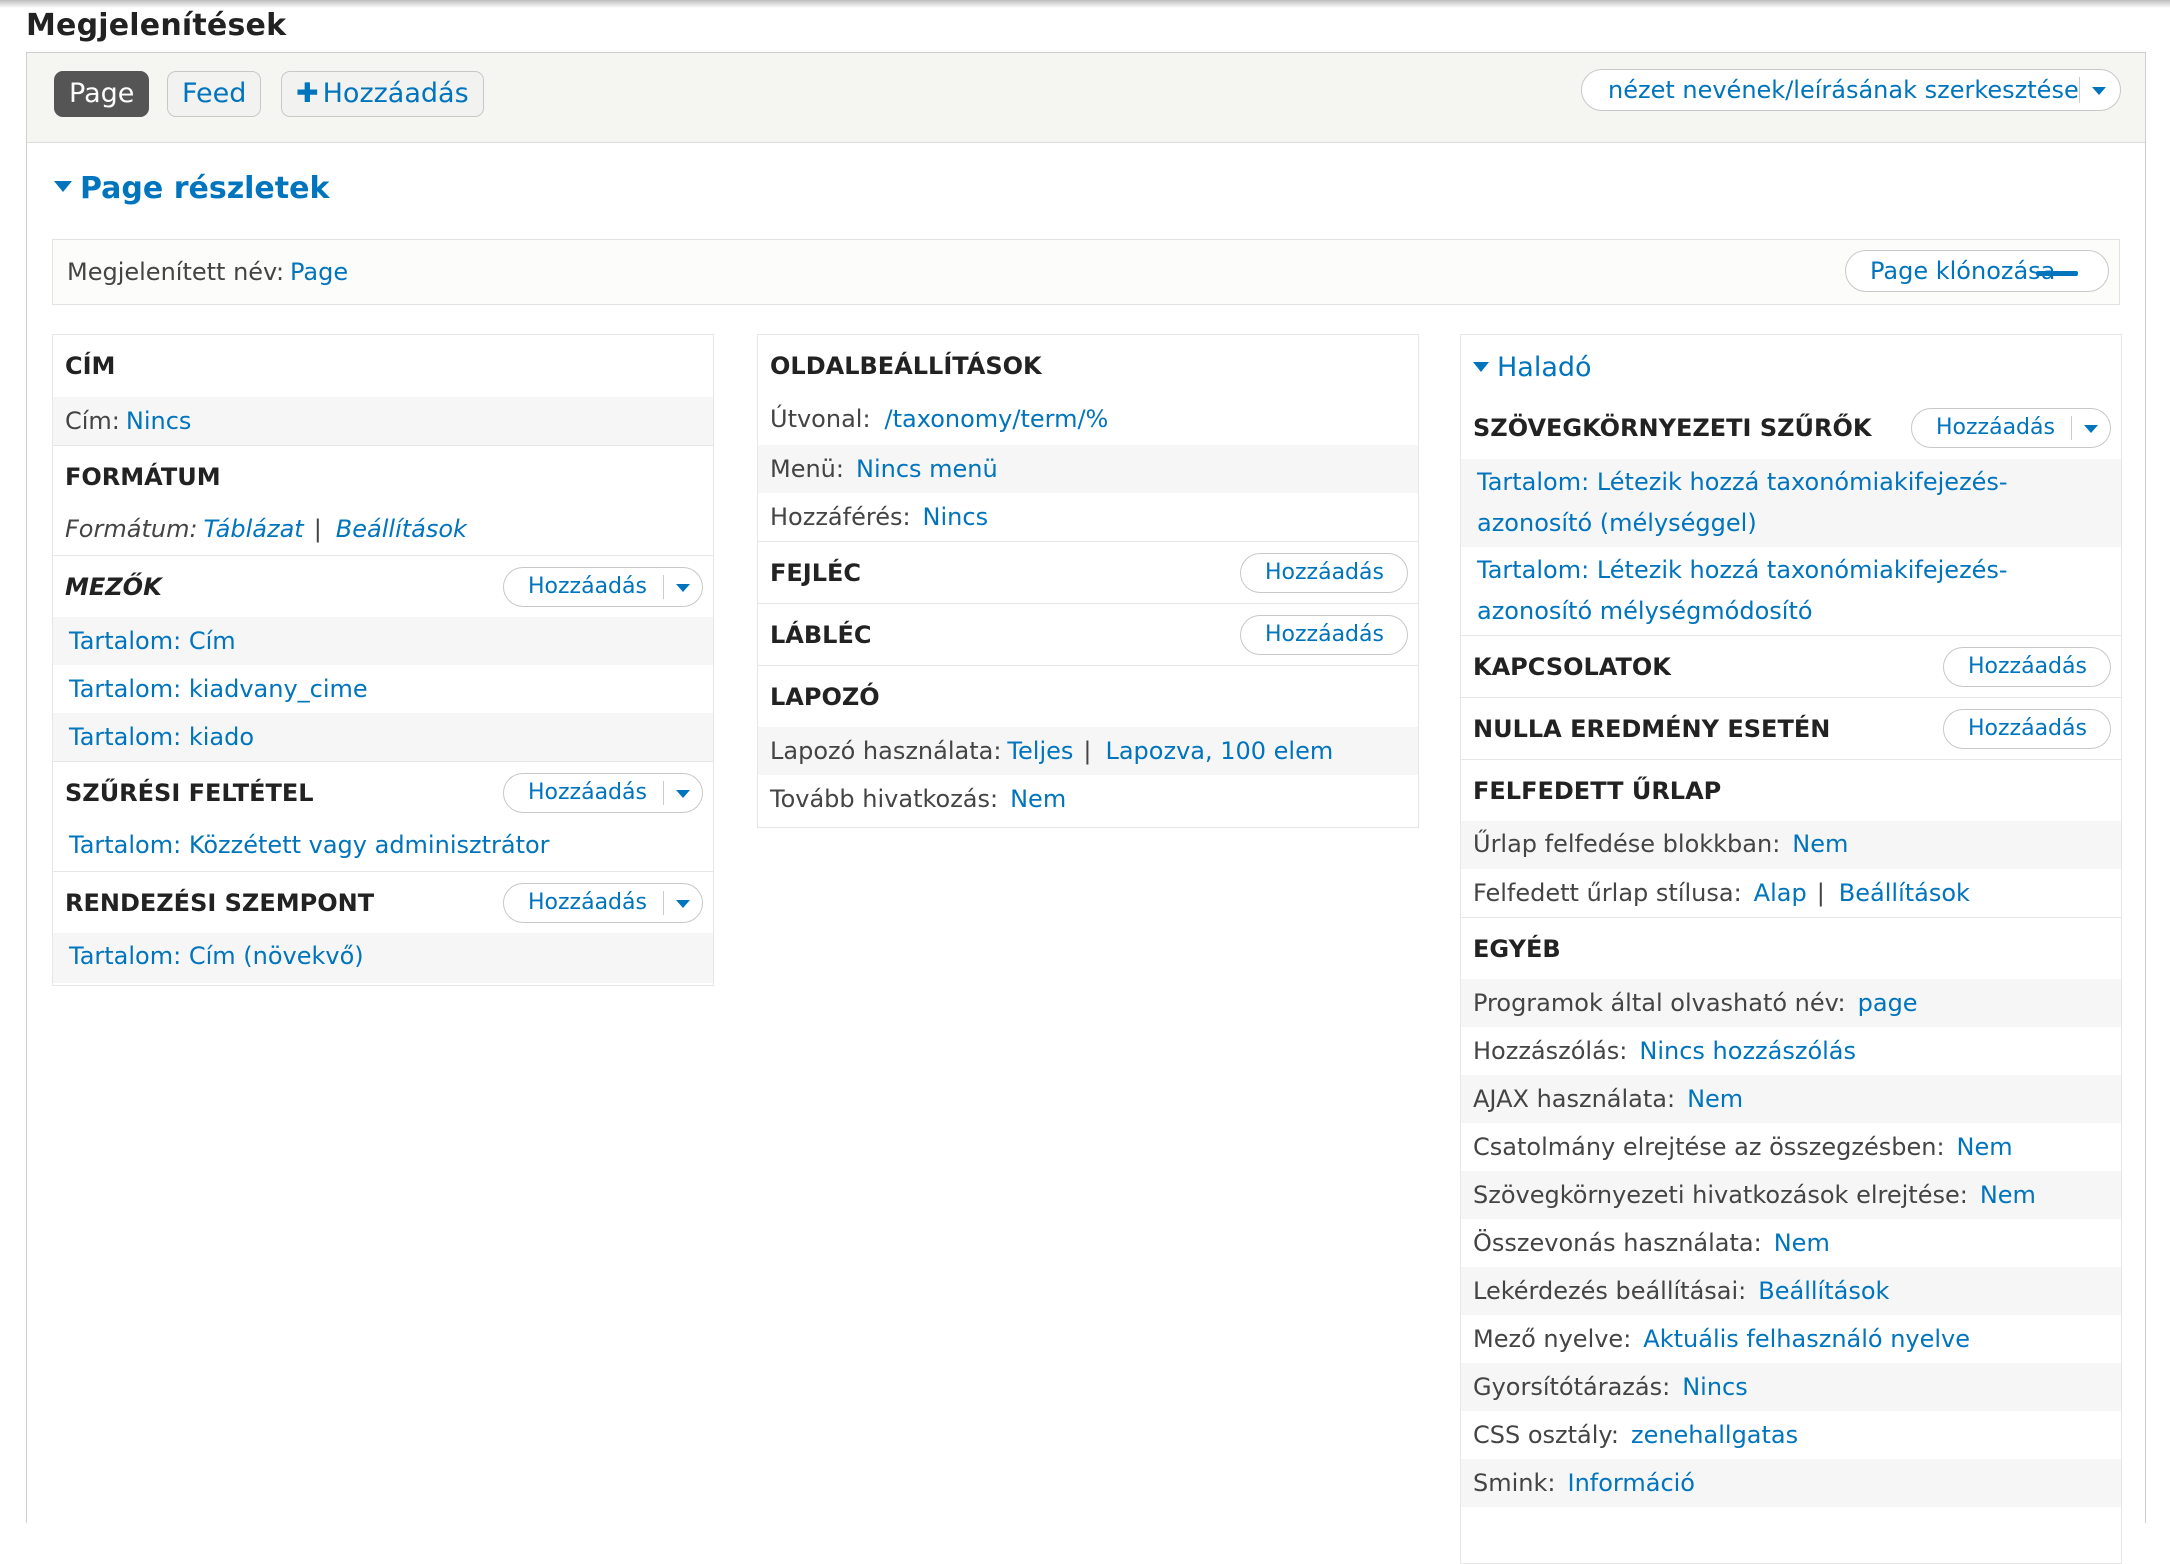  What do you see at coordinates (1040, 751) in the screenshot?
I see `pager-type-link: Teljes` at bounding box center [1040, 751].